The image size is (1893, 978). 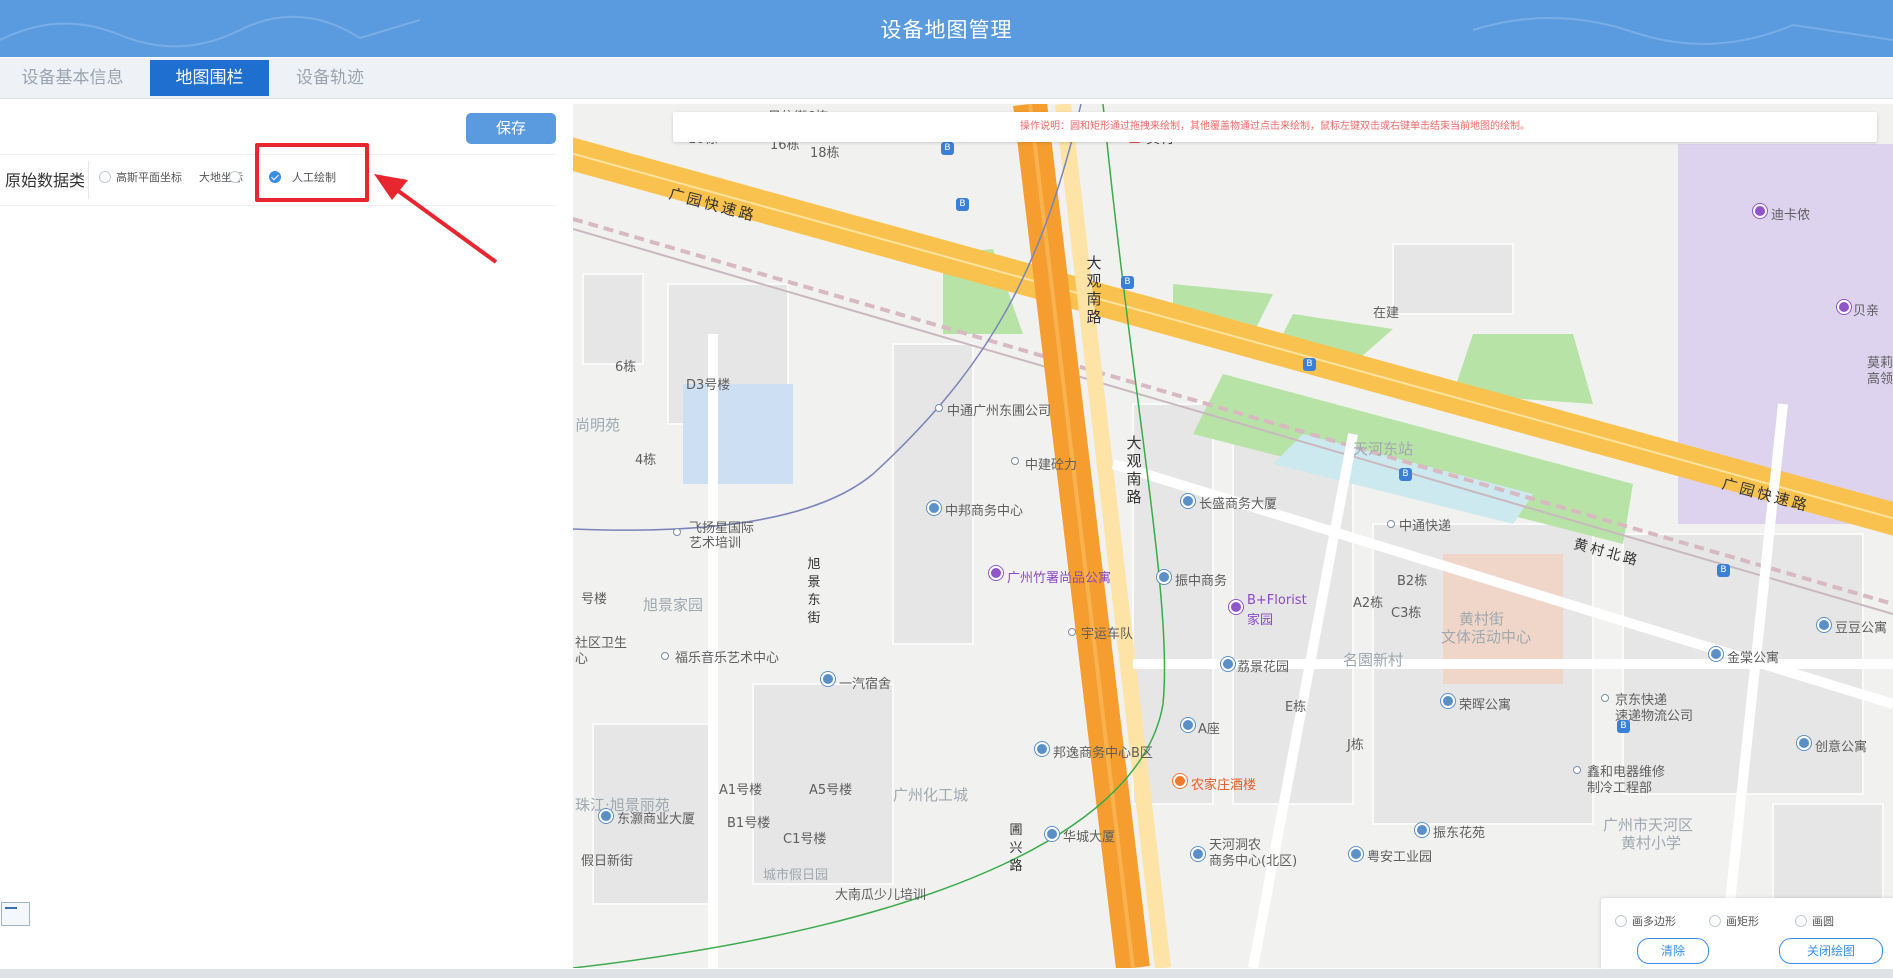 What do you see at coordinates (1841, 747) in the screenshot?
I see `map-label: 创意公寓` at bounding box center [1841, 747].